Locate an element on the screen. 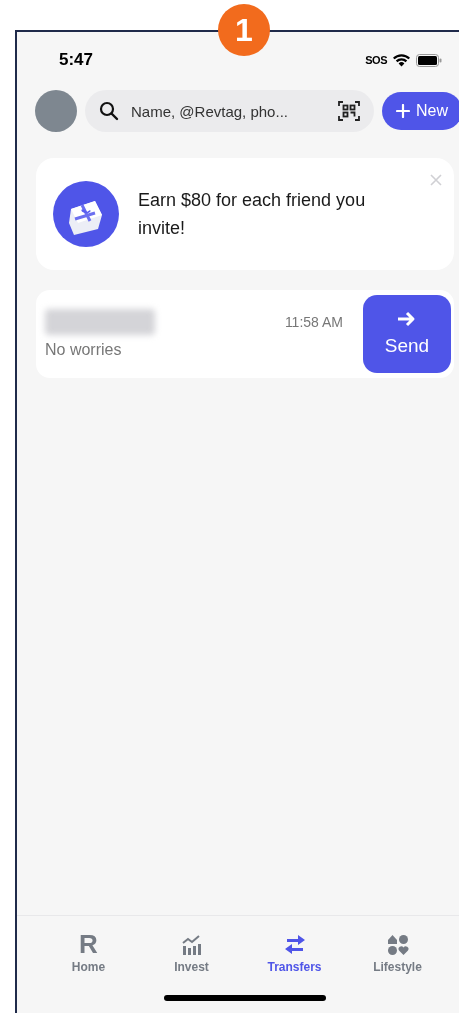 This screenshot has height=1013, width=459. avatar is located at coordinates (56, 111).